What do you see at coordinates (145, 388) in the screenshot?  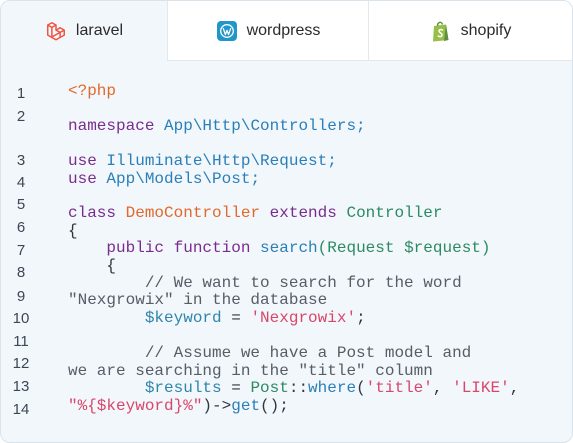 I see `variable: $results` at bounding box center [145, 388].